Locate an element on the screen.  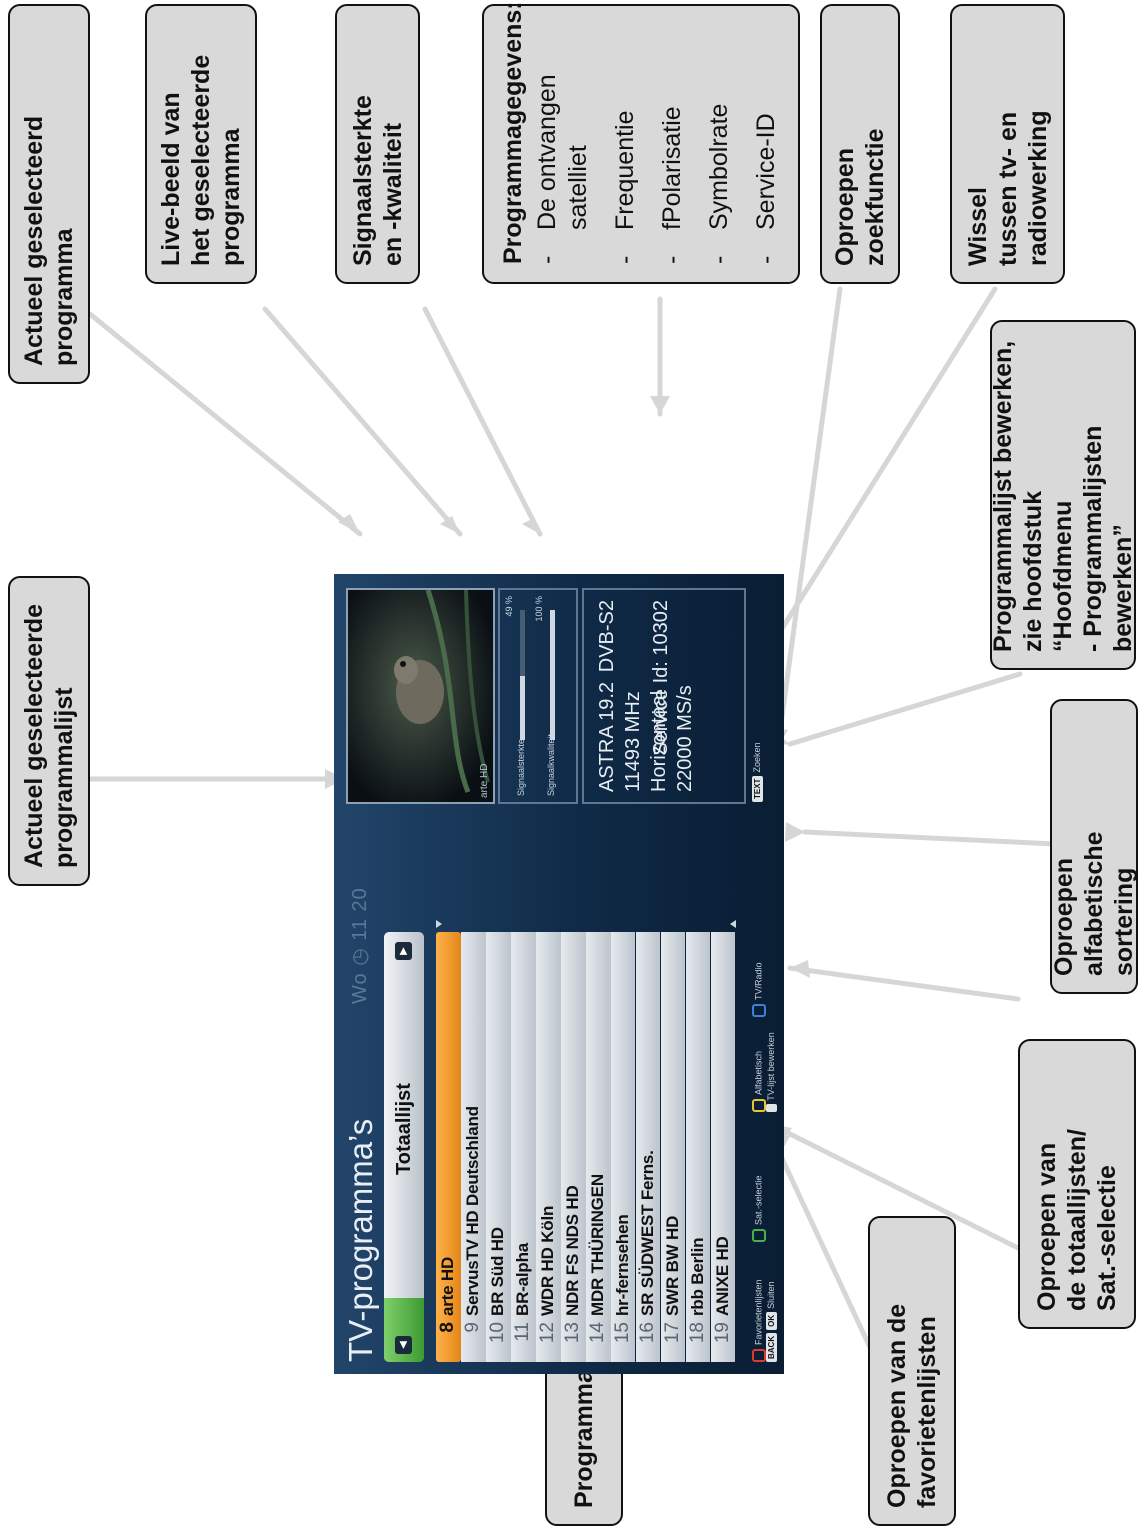
channel-name: SWR BW HD is located at coordinates (673, 1265).